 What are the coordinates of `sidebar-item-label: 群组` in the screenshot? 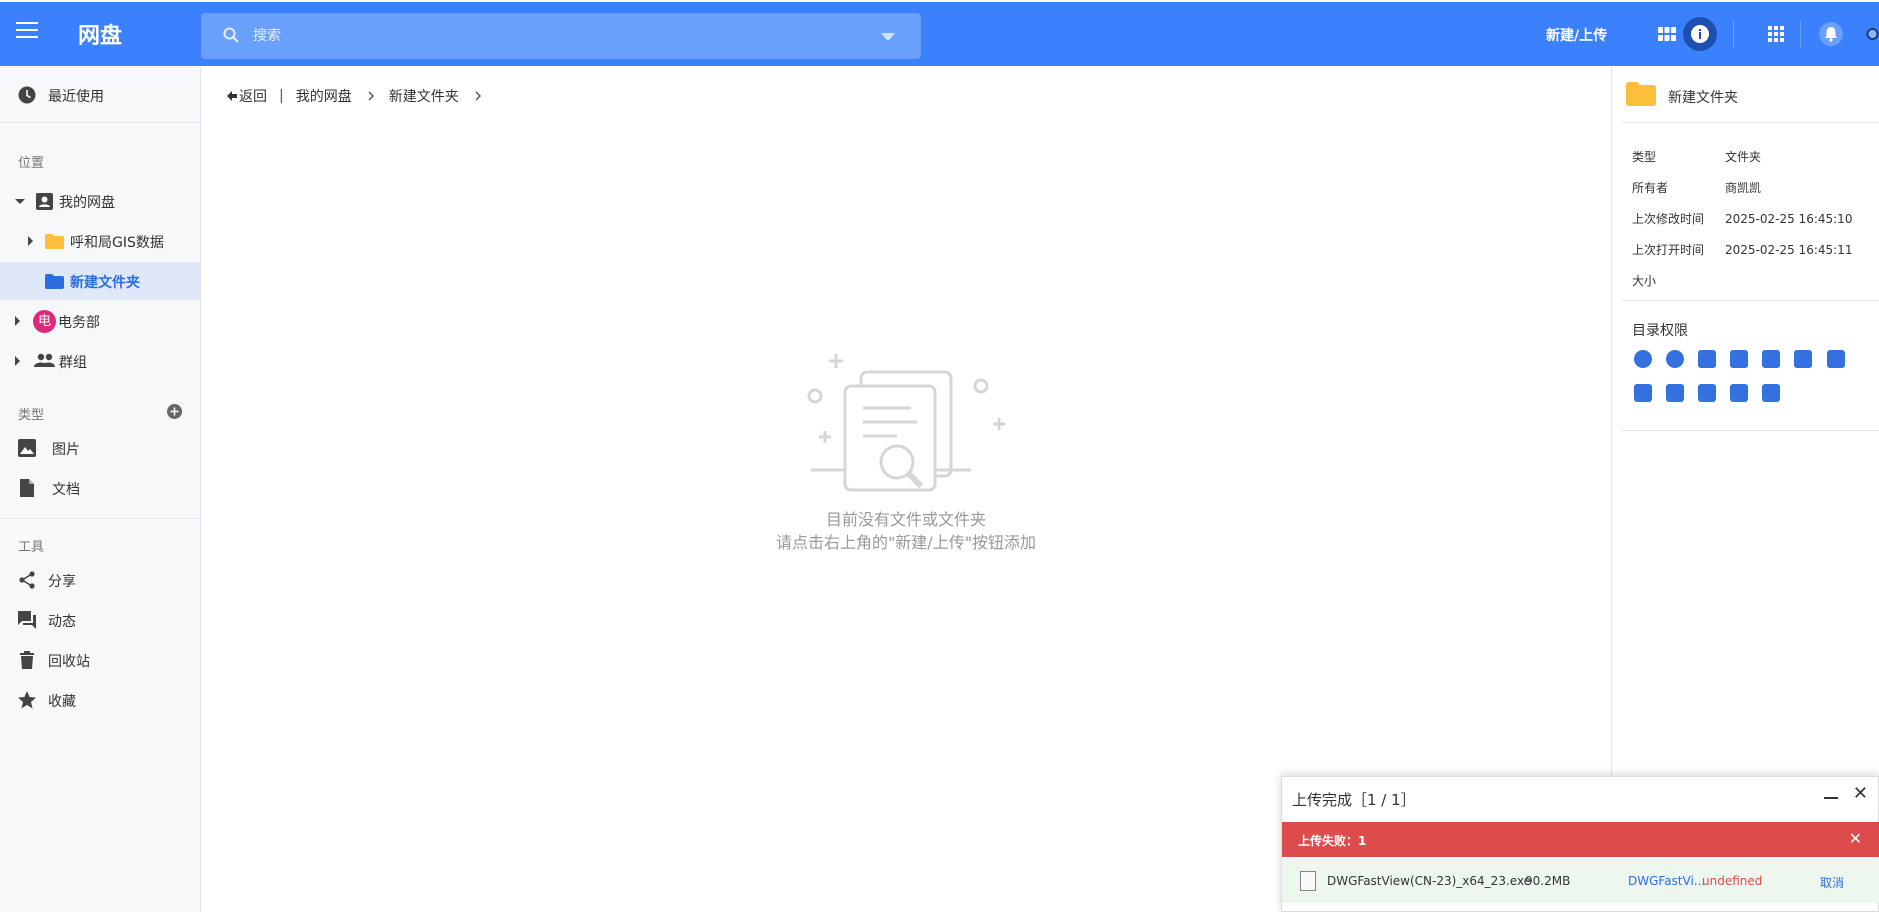 It's located at (73, 363).